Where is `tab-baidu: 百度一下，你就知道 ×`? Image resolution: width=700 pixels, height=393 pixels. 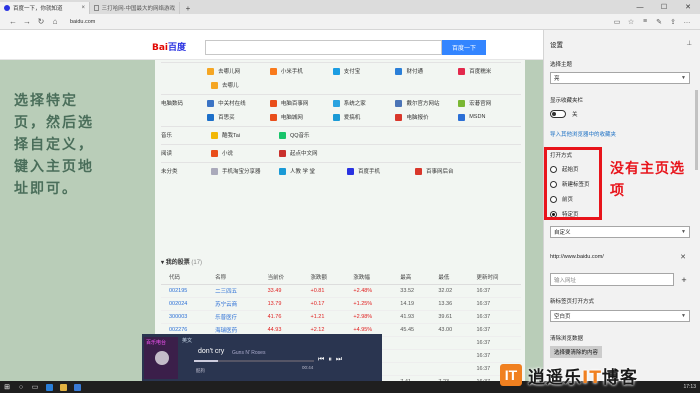 tab-baidu: 百度一下，你就知道 × is located at coordinates (45, 8).